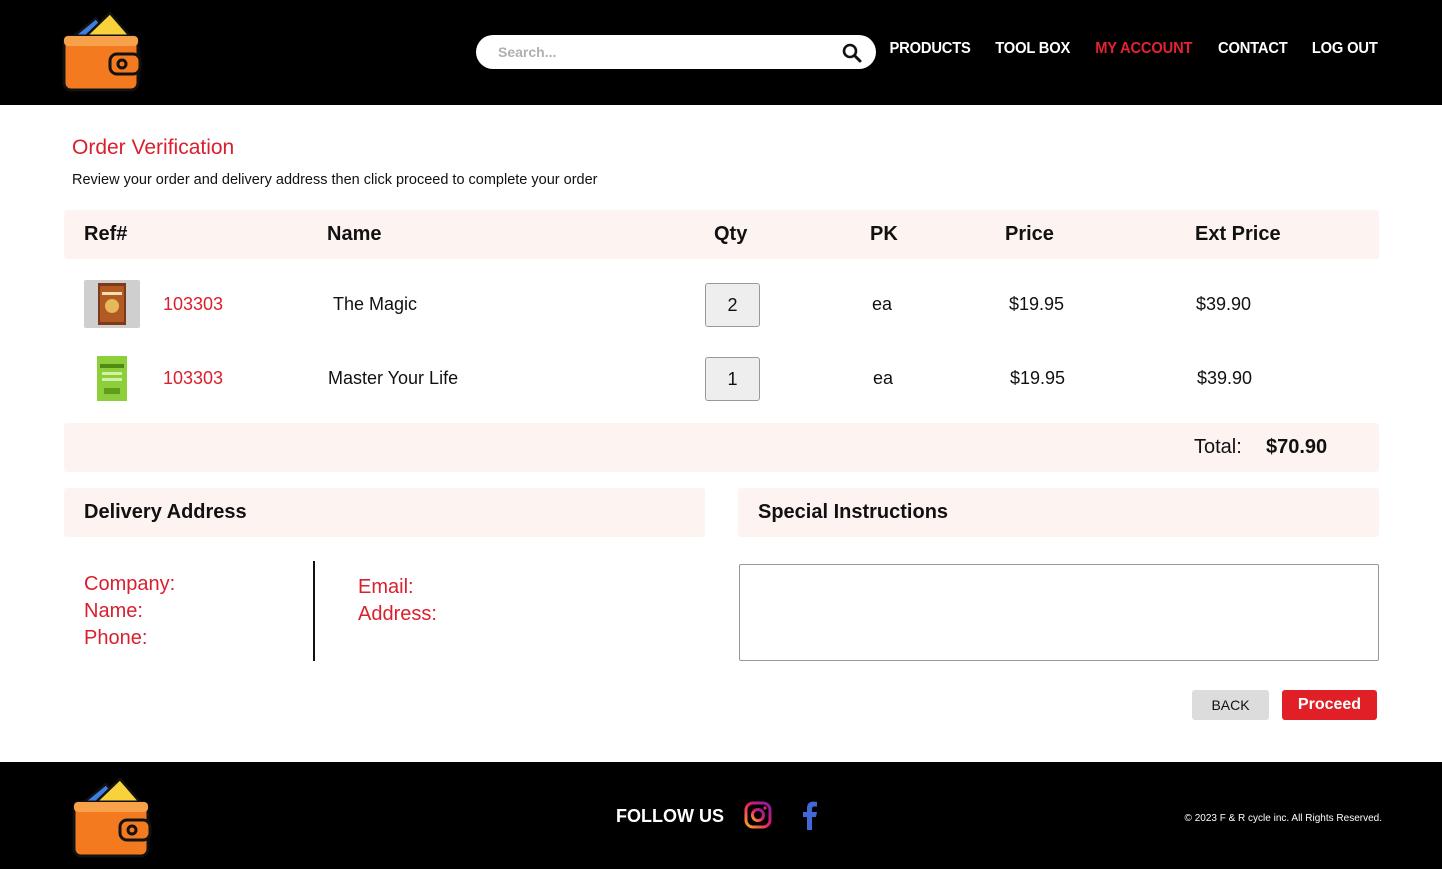 The image size is (1442, 869). I want to click on quantity-field: 1, so click(732, 379).